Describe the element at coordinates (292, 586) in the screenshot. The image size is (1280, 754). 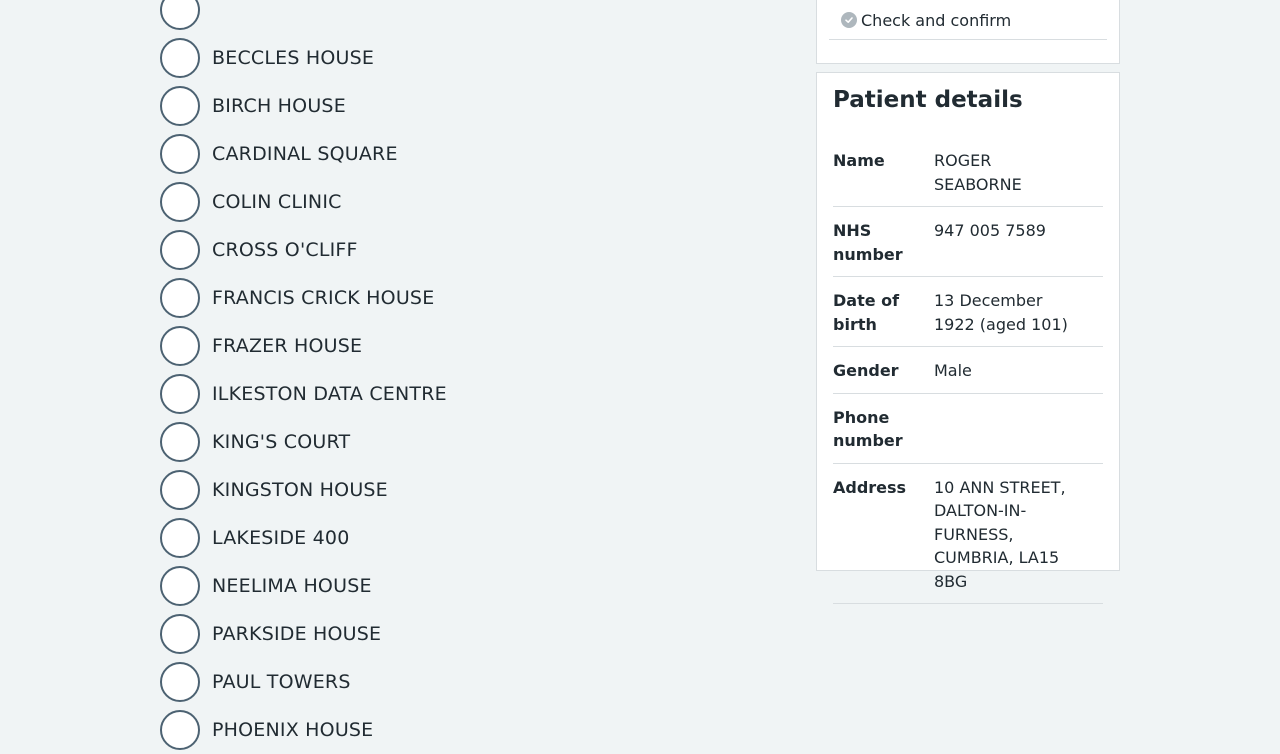
I see `location-option-label: NEELIMA HOUSE` at that location.